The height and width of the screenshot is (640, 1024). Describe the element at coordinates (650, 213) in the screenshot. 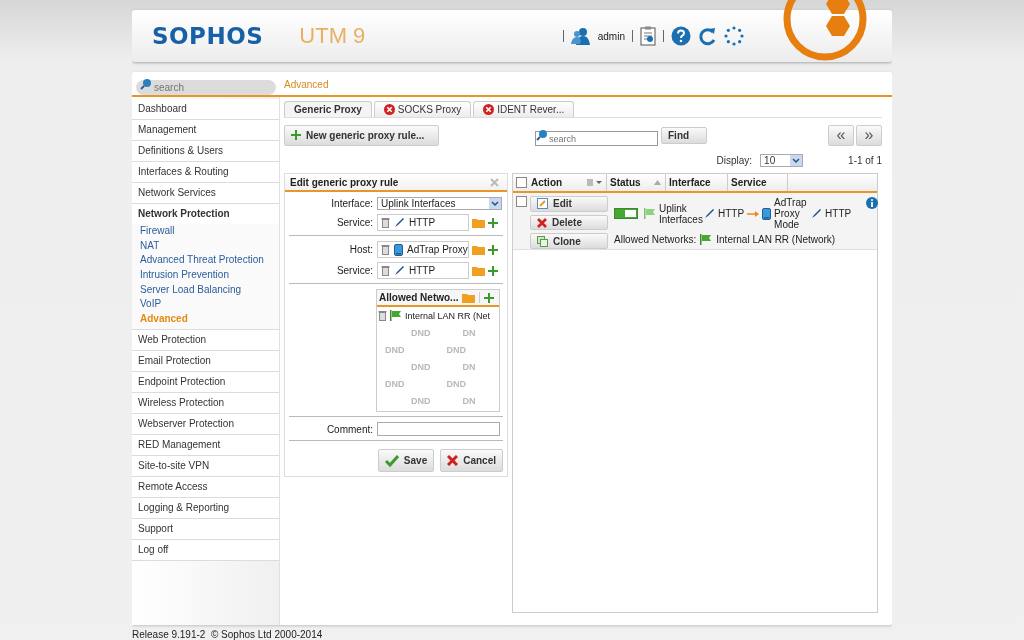

I see `flag-icon` at that location.